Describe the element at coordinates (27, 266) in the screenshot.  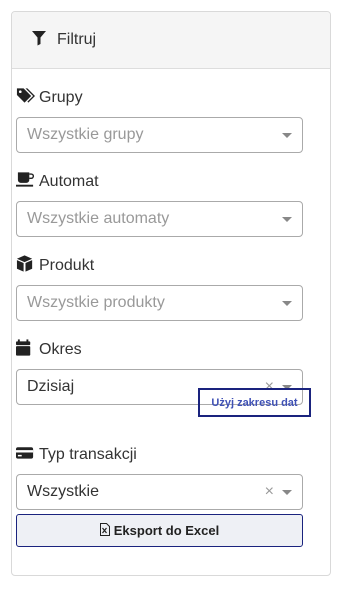
I see `box-icon` at that location.